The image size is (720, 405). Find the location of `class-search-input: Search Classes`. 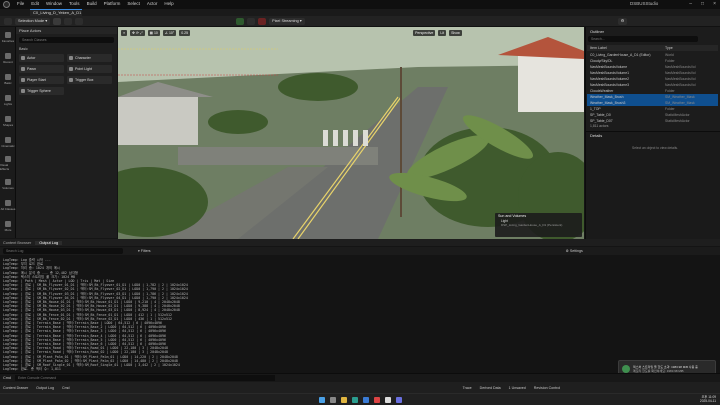

class-search-input: Search Classes is located at coordinates (66, 40).